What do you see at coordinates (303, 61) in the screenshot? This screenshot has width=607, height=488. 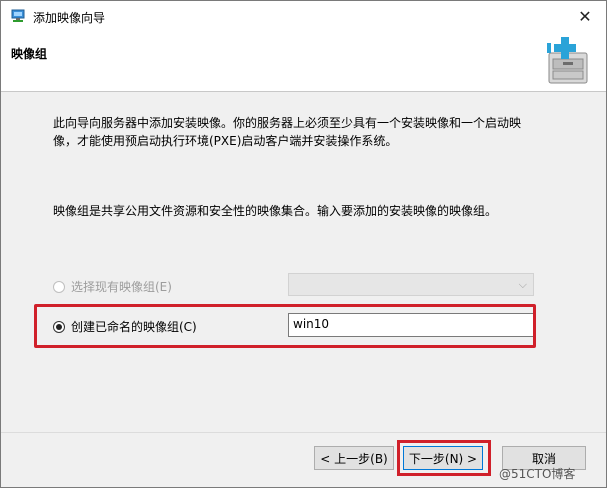 I see `wizard-header: 映像组` at bounding box center [303, 61].